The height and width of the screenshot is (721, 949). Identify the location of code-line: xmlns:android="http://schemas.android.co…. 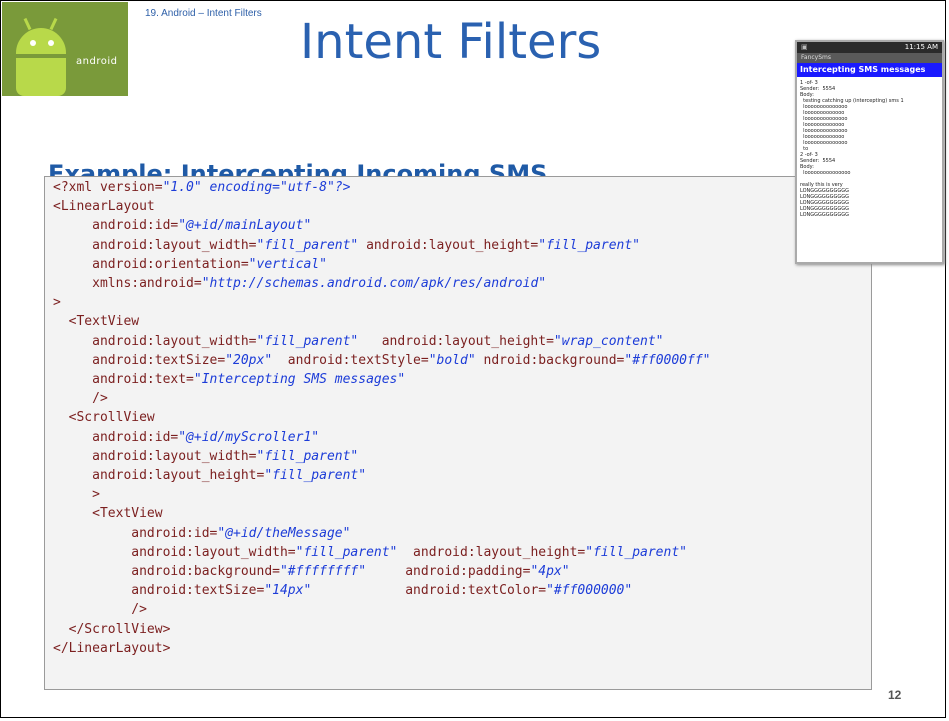
(381, 283).